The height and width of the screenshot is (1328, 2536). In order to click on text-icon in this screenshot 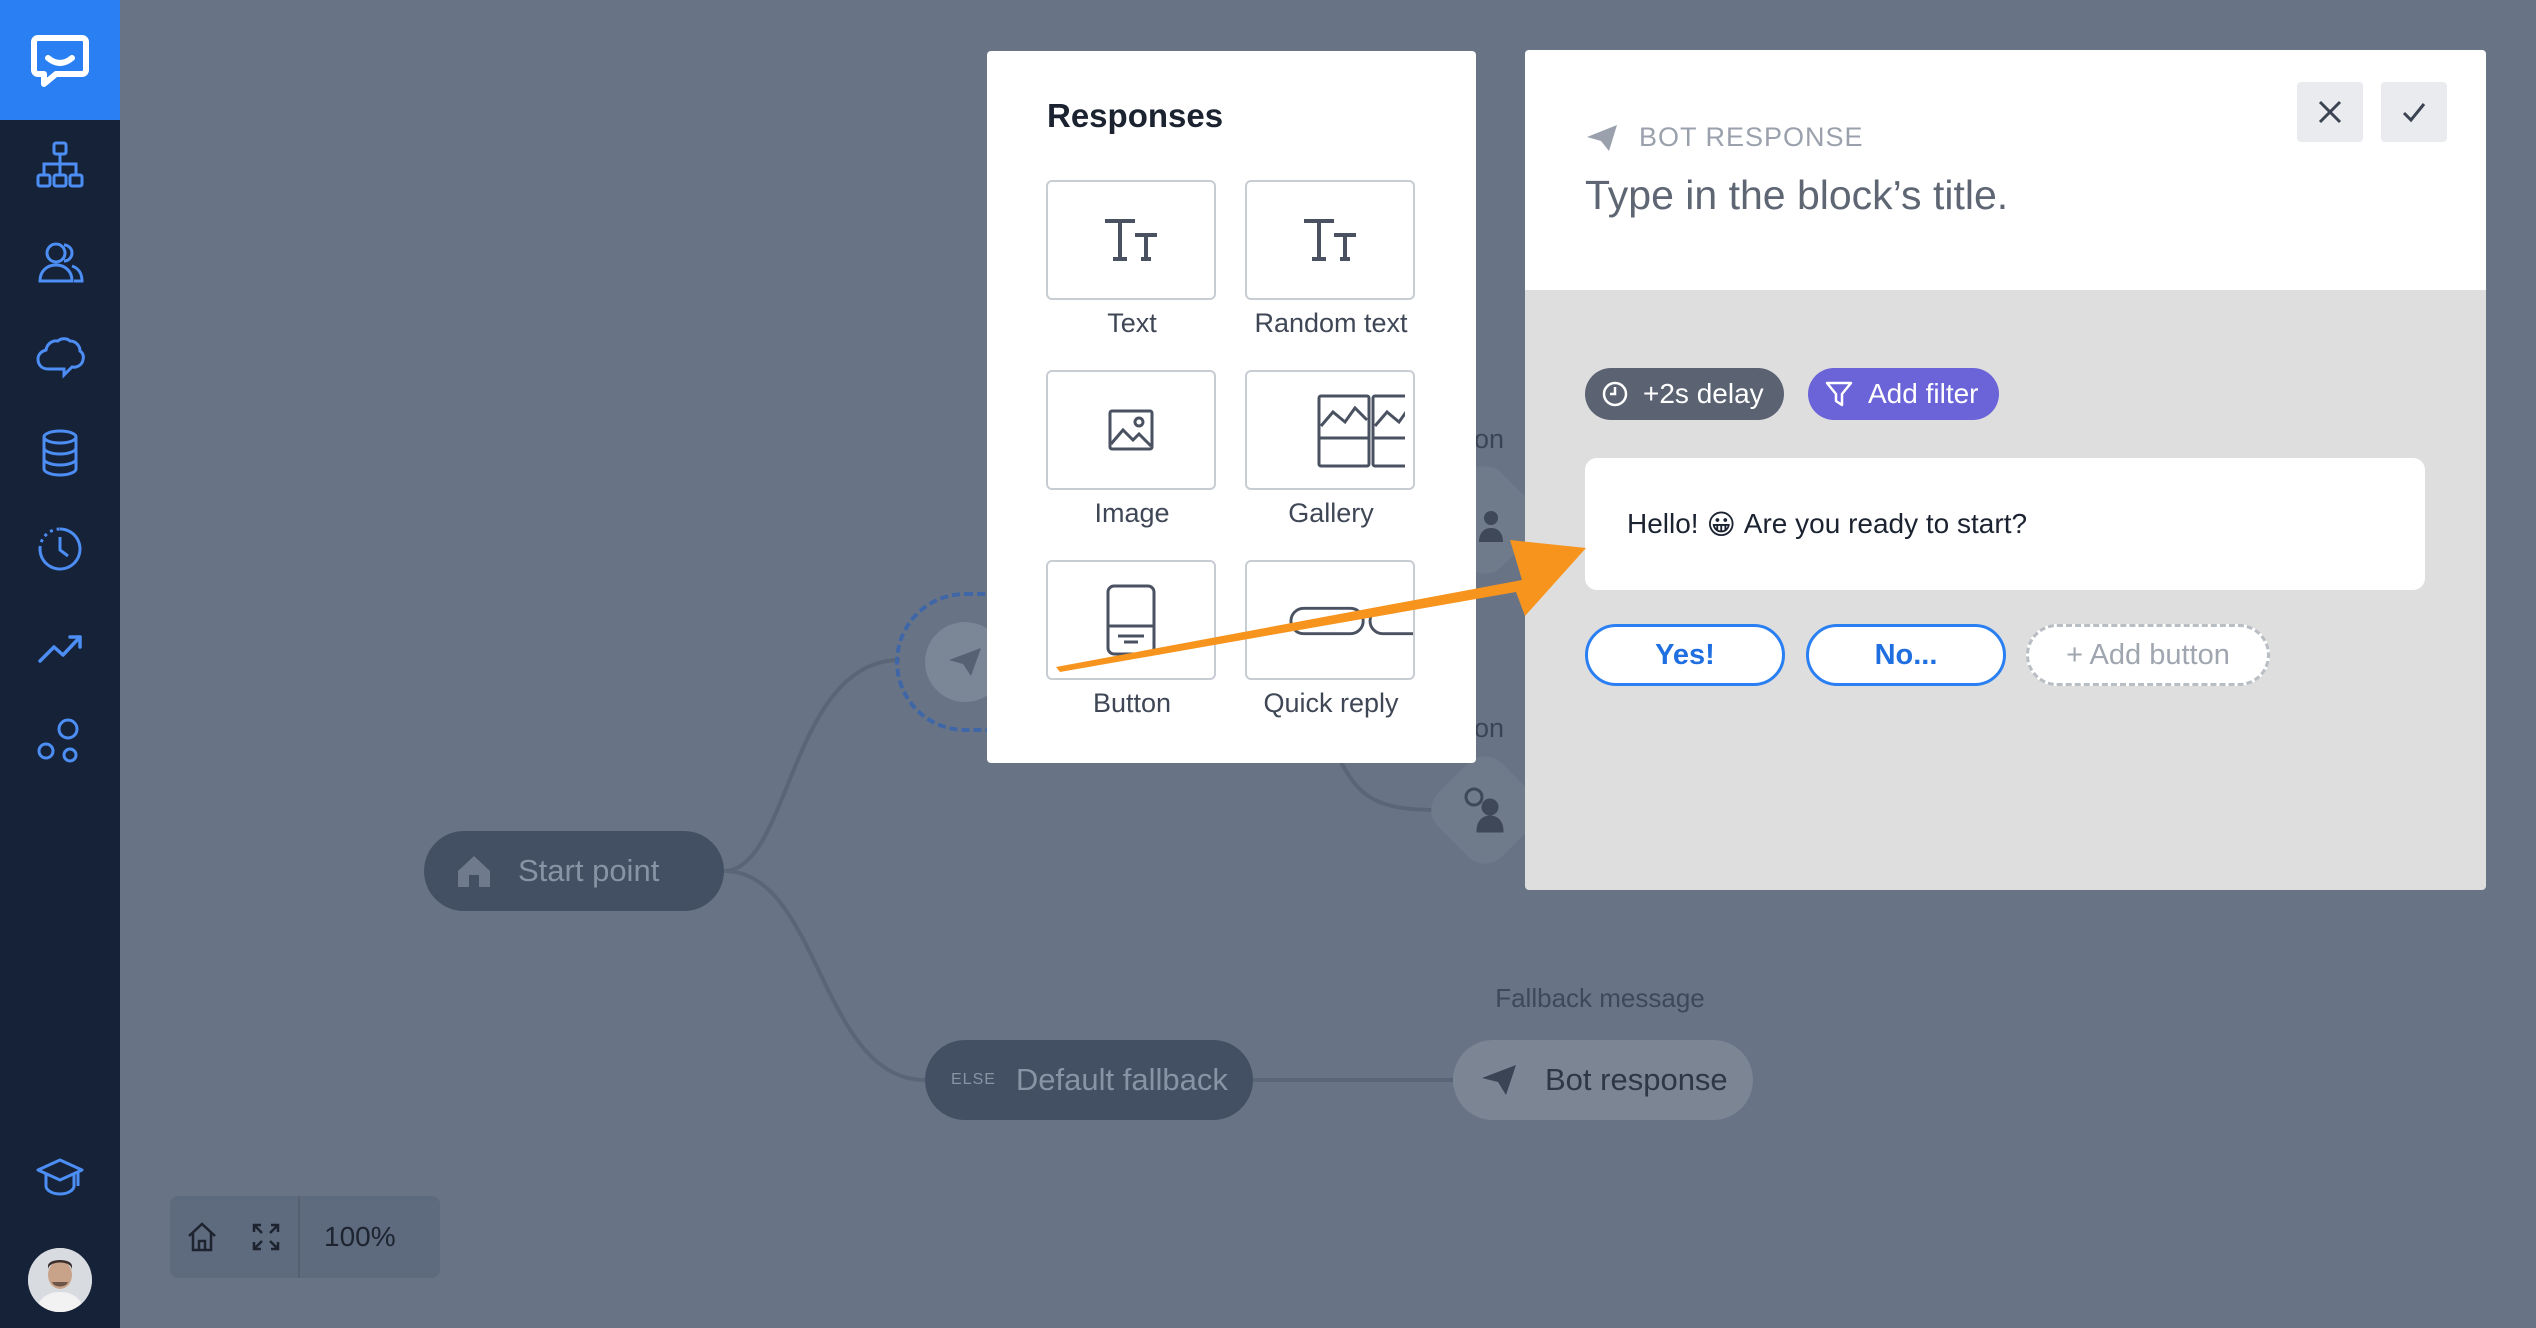, I will do `click(1131, 240)`.